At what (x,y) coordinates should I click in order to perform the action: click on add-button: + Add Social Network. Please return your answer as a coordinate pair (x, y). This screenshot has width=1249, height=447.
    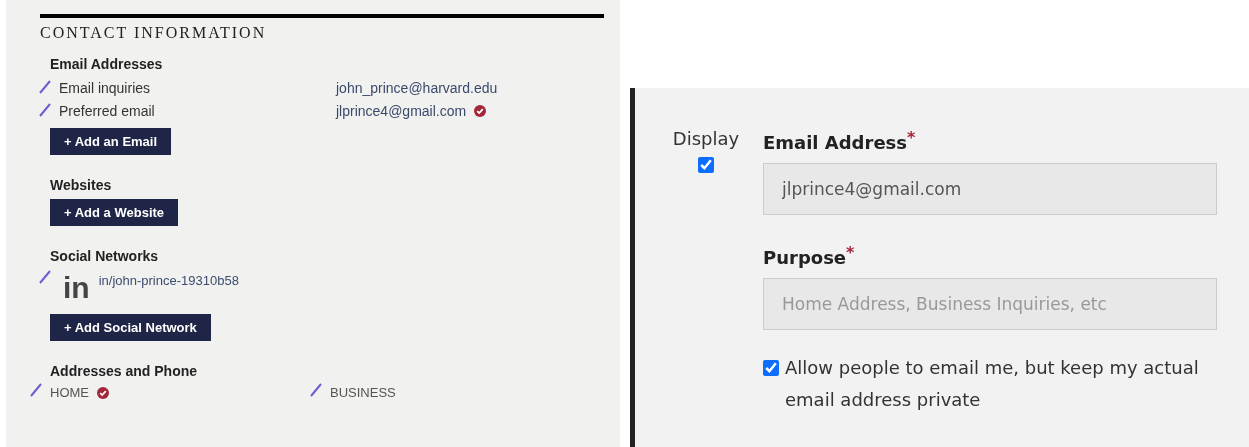
    Looking at the image, I should click on (130, 327).